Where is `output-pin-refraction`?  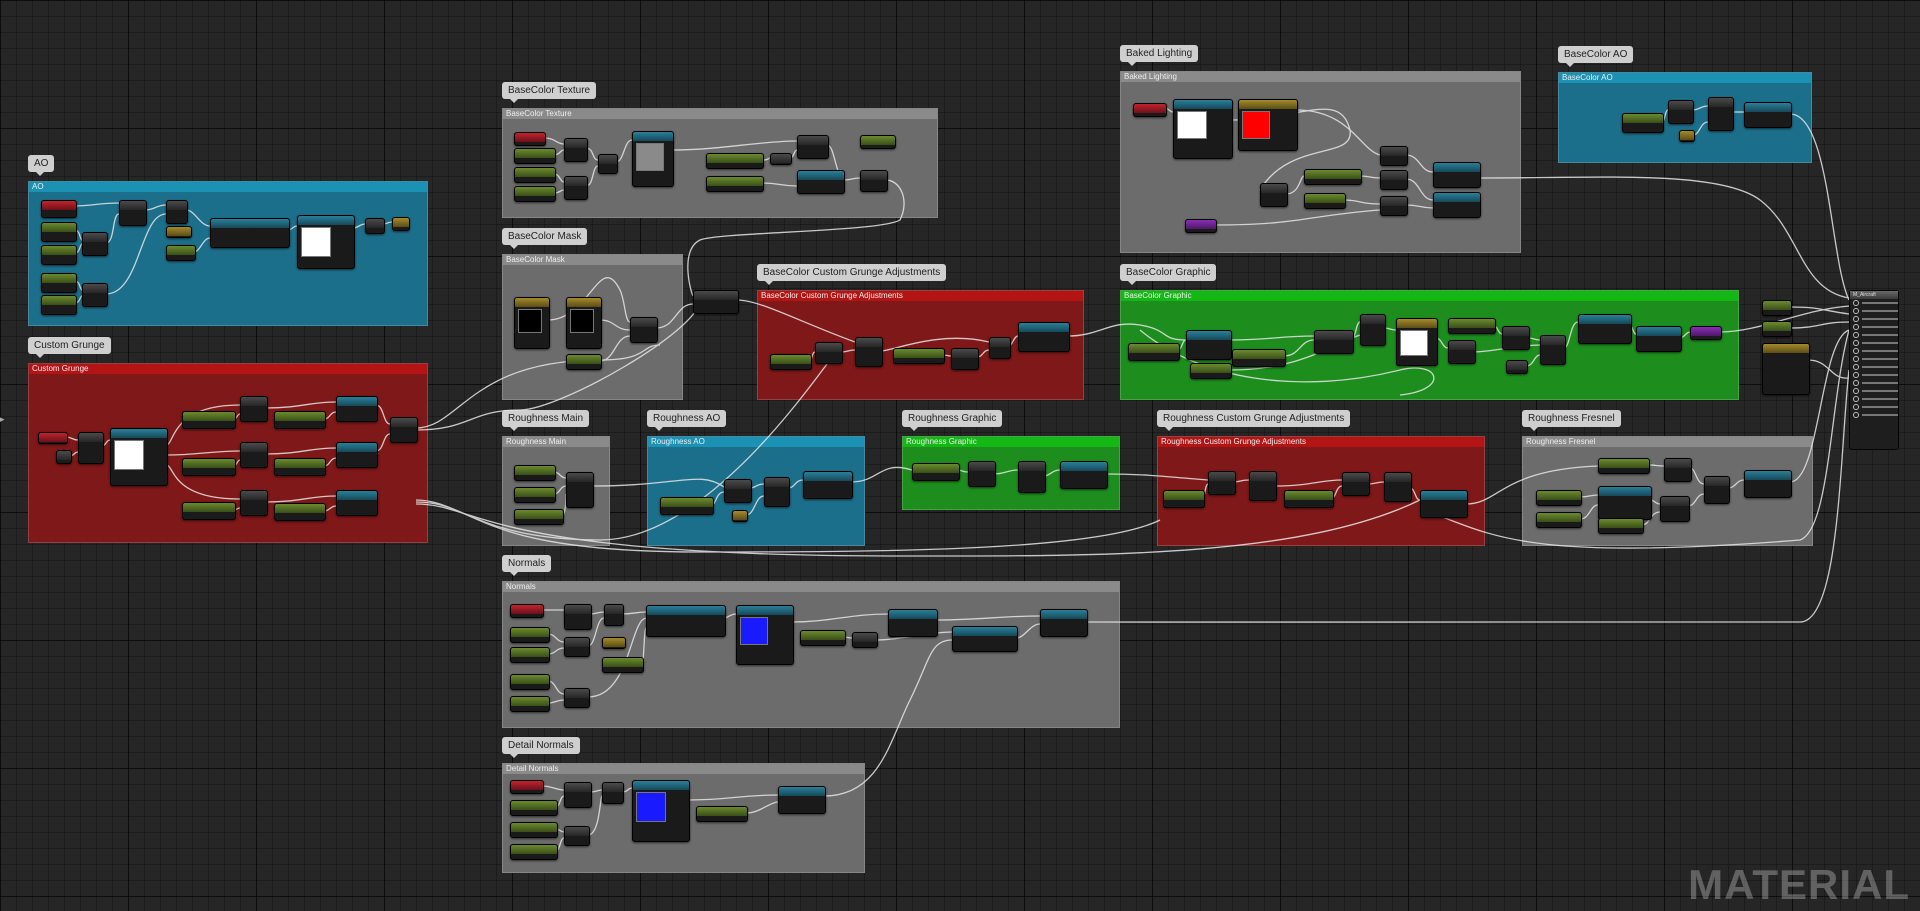
output-pin-refraction is located at coordinates (1874, 407).